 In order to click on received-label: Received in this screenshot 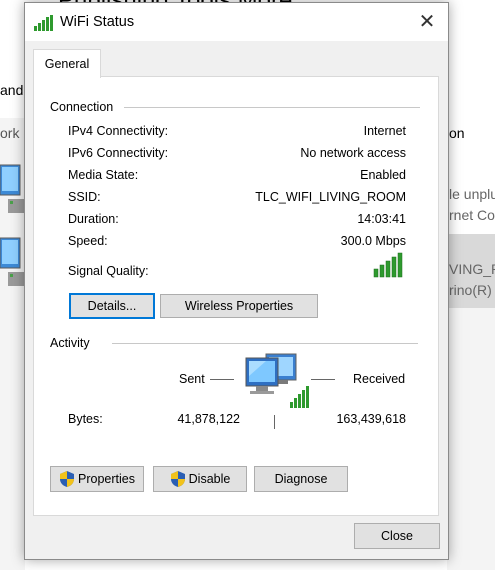, I will do `click(379, 379)`.